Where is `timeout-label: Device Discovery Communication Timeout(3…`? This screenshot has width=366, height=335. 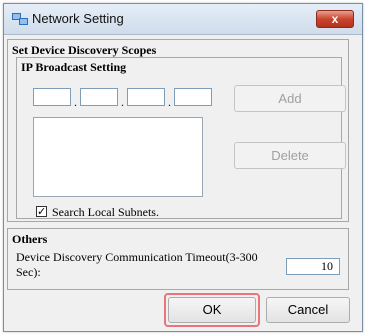
timeout-label: Device Discovery Communication Timeout(3… is located at coordinates (137, 264).